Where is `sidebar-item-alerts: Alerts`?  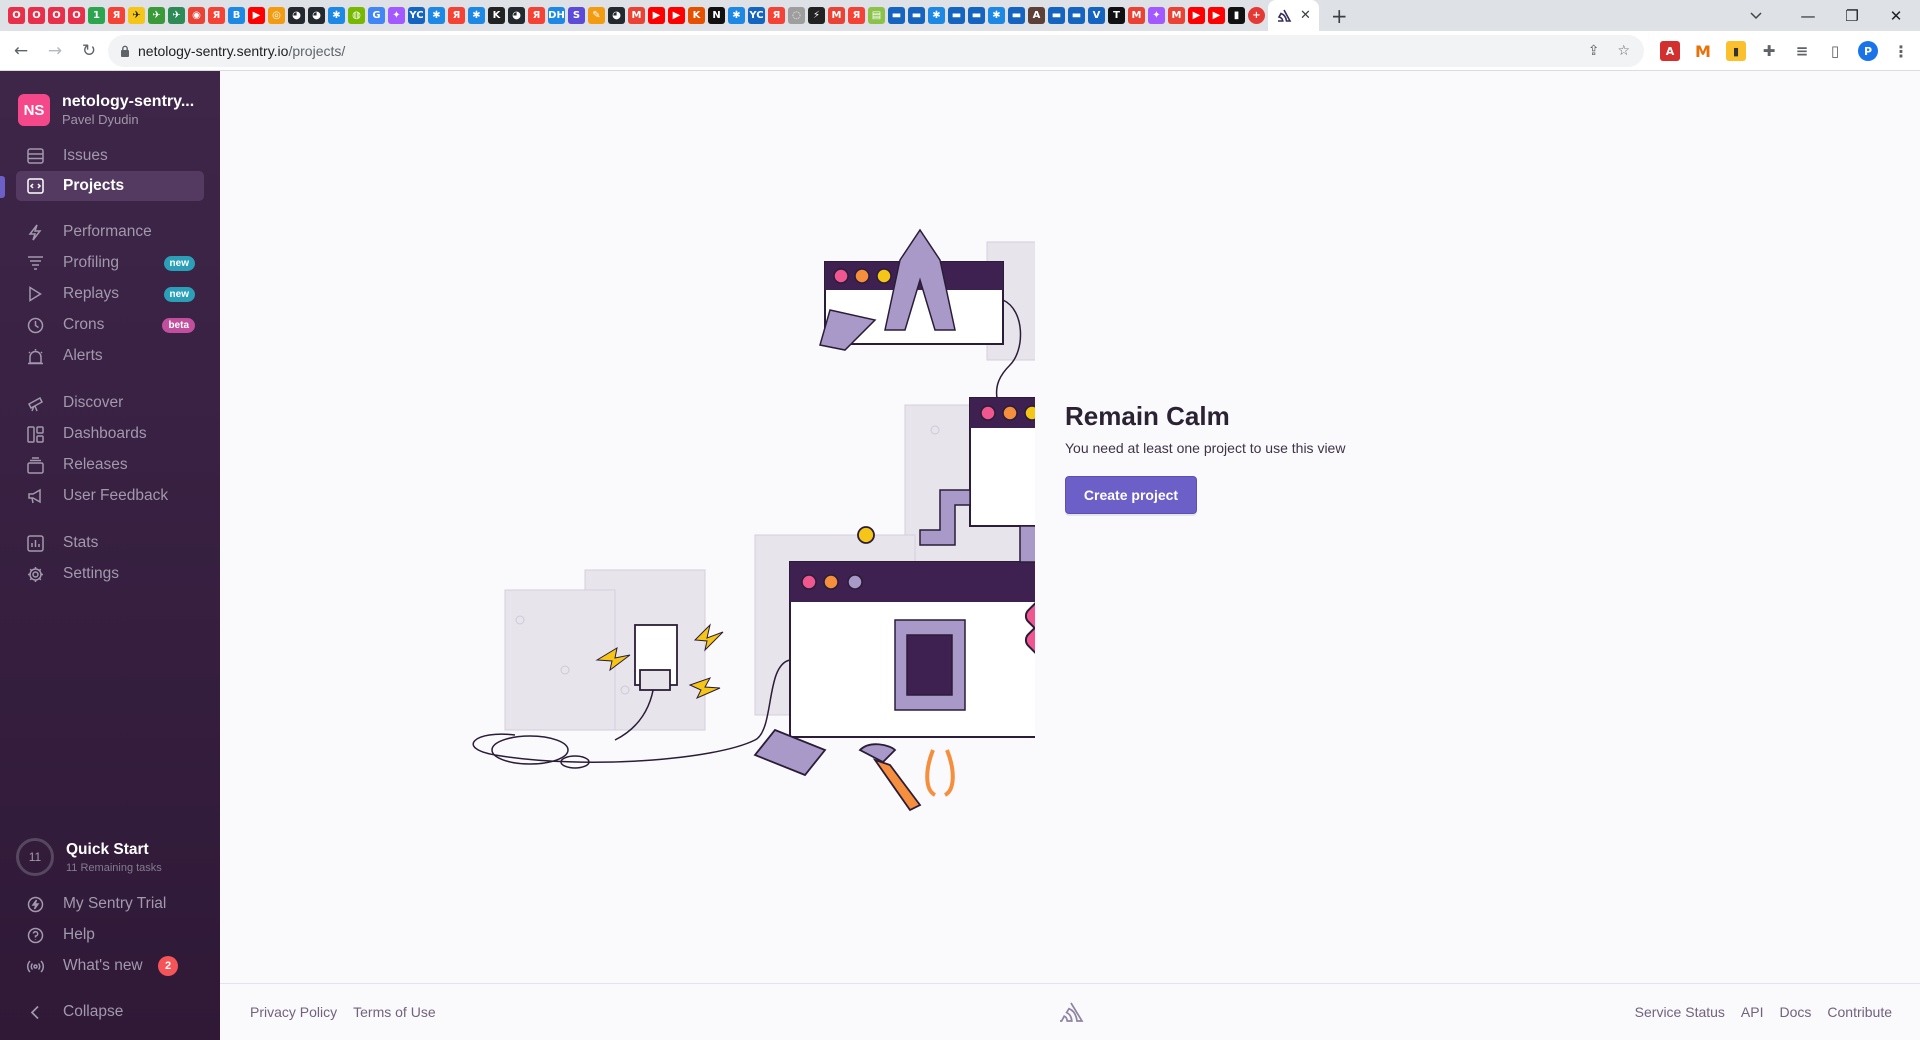 sidebar-item-alerts: Alerts is located at coordinates (110, 356).